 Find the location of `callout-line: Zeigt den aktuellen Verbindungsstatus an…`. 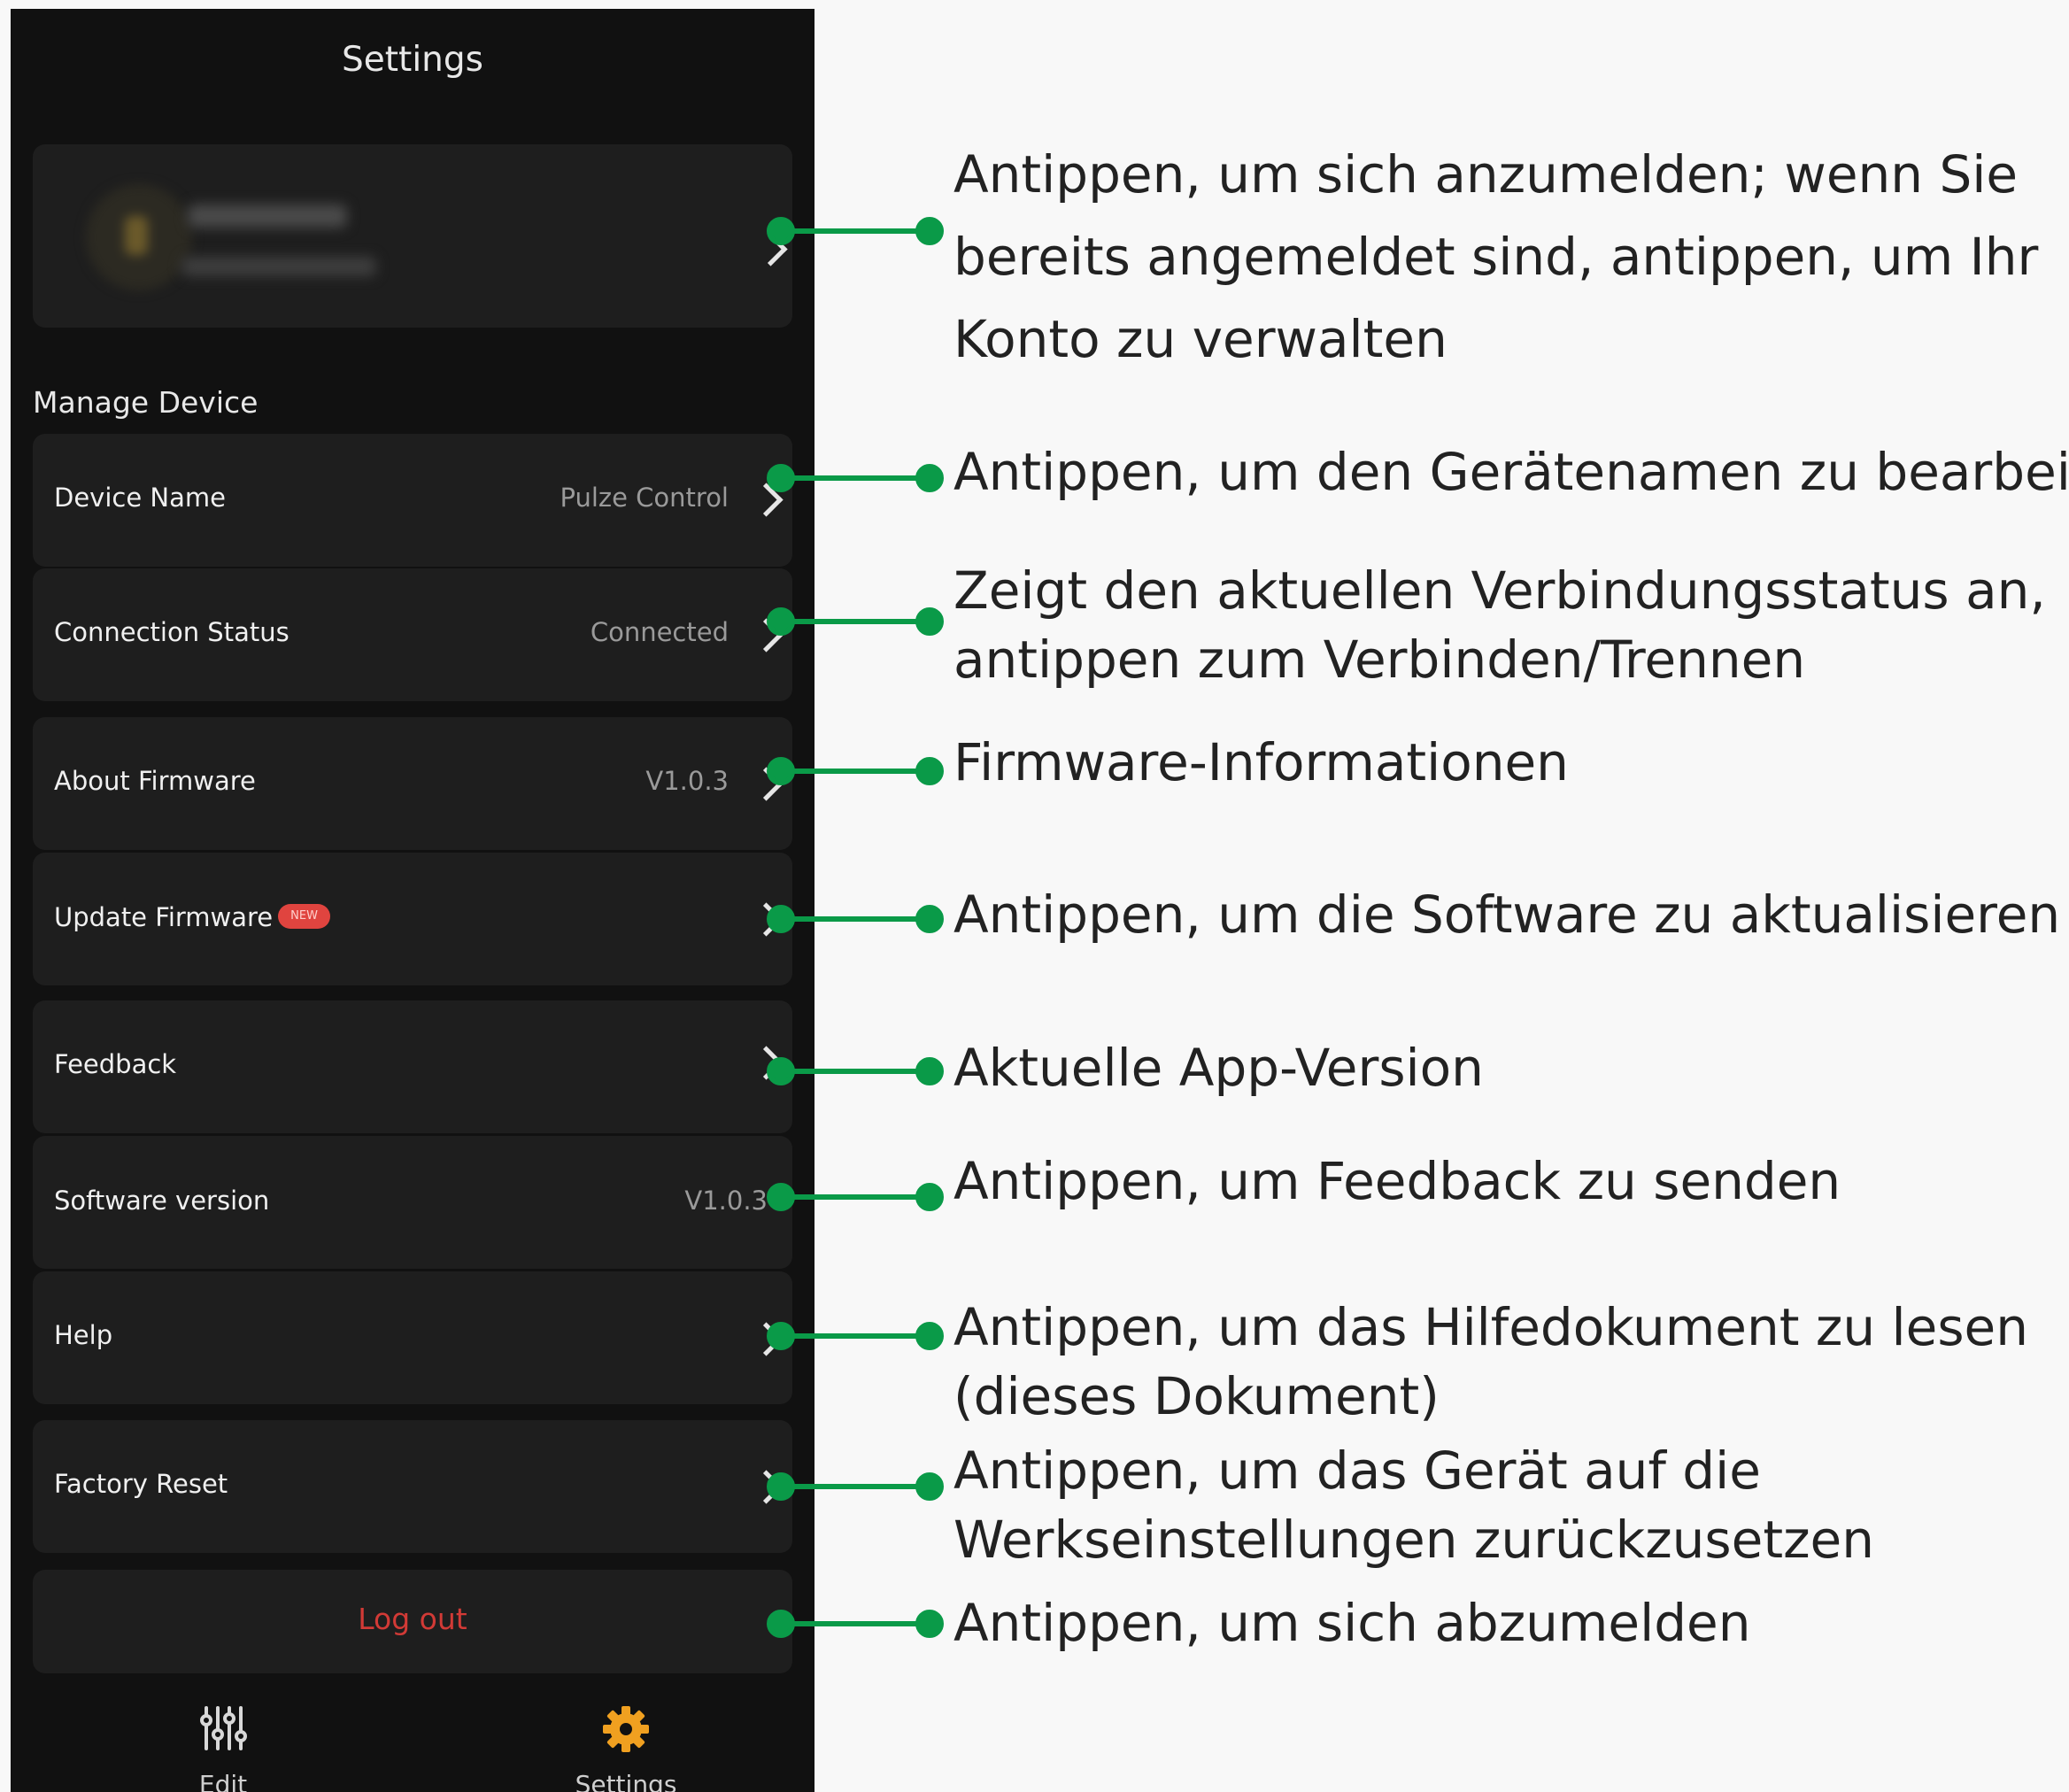

callout-line: Zeigt den aktuellen Verbindungsstatus an… is located at coordinates (1499, 590).